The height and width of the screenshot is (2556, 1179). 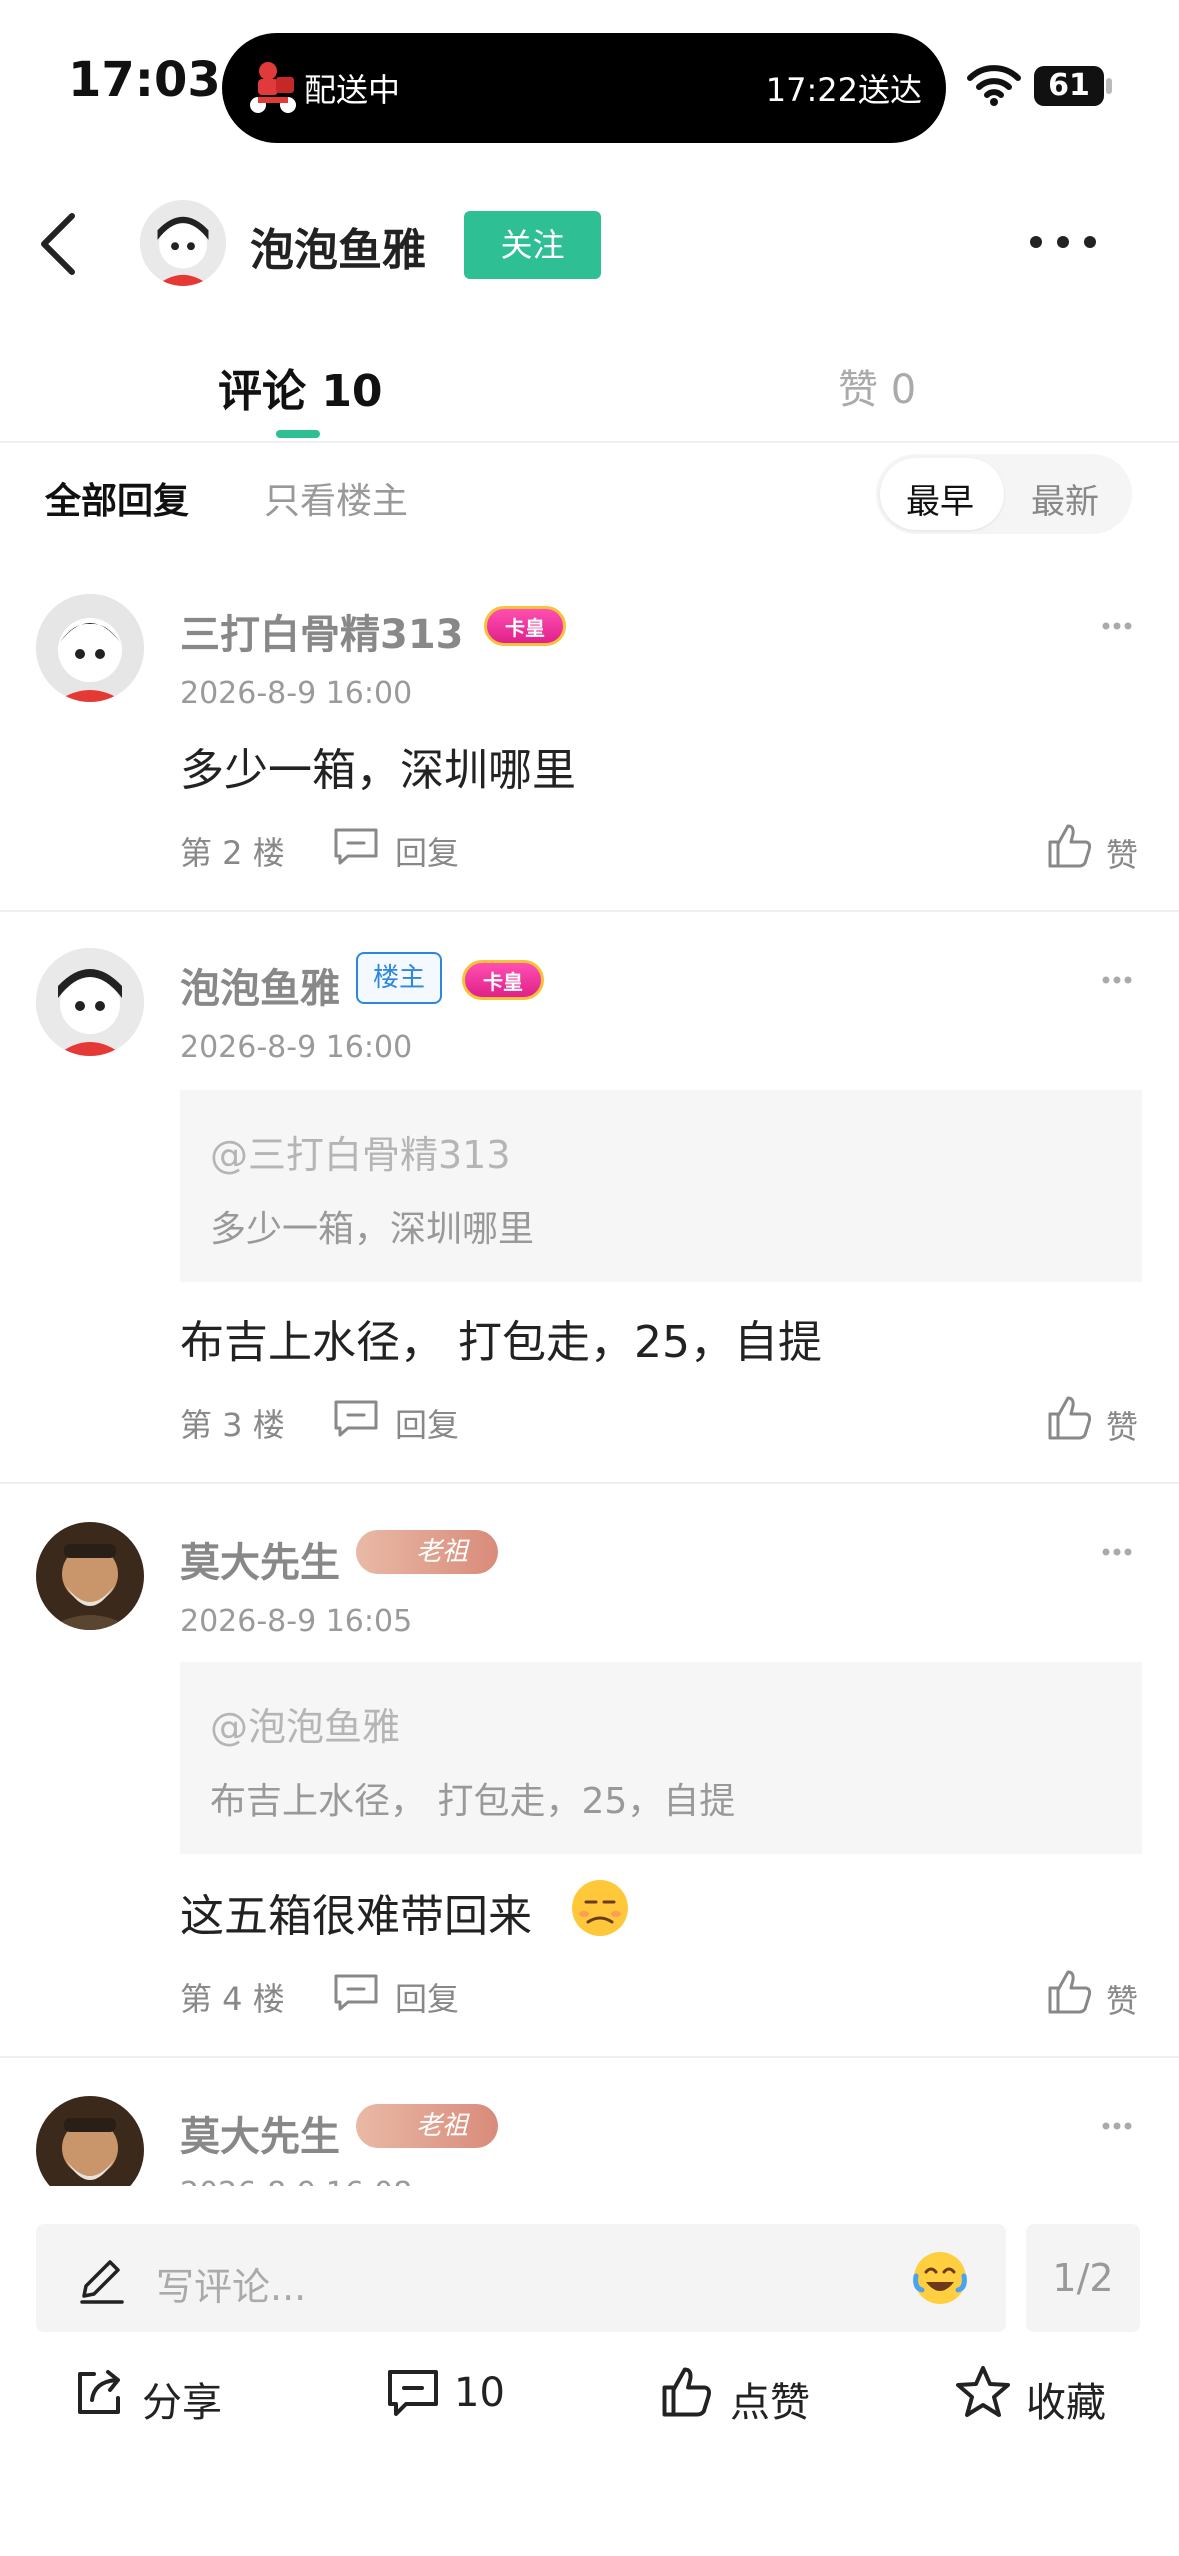 I want to click on back-arrow-icon, so click(x=58, y=244).